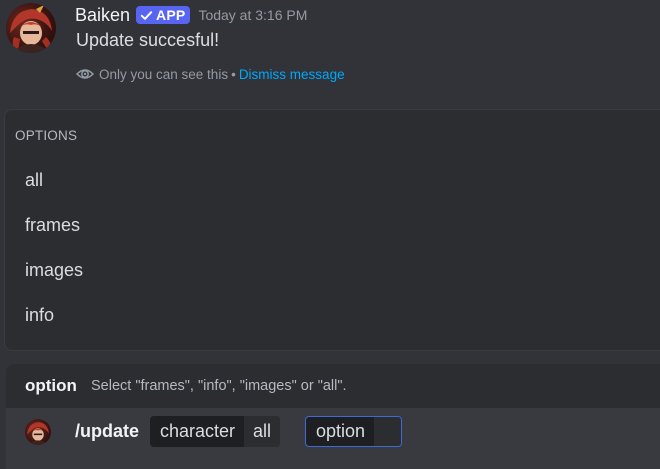  I want to click on message-header: Baiken APP Today at 3:16 PM, so click(191, 15).